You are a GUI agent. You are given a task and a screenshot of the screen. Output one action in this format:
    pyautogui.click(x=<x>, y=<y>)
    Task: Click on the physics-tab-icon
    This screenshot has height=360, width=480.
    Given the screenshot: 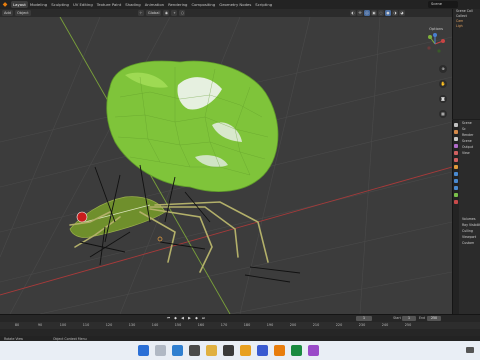 What is the action you would take?
    pyautogui.click(x=456, y=188)
    